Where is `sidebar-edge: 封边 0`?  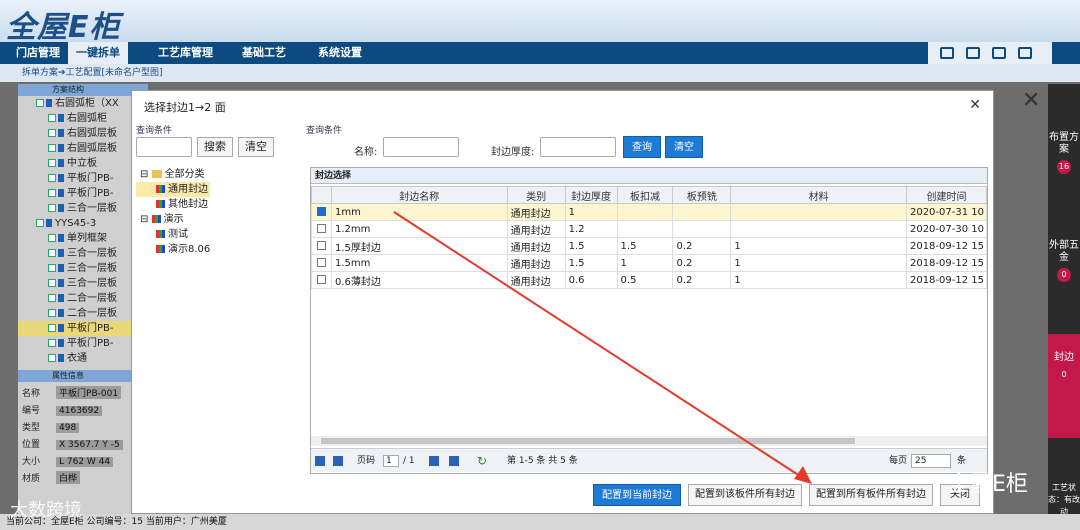 sidebar-edge: 封边 0 is located at coordinates (1064, 386).